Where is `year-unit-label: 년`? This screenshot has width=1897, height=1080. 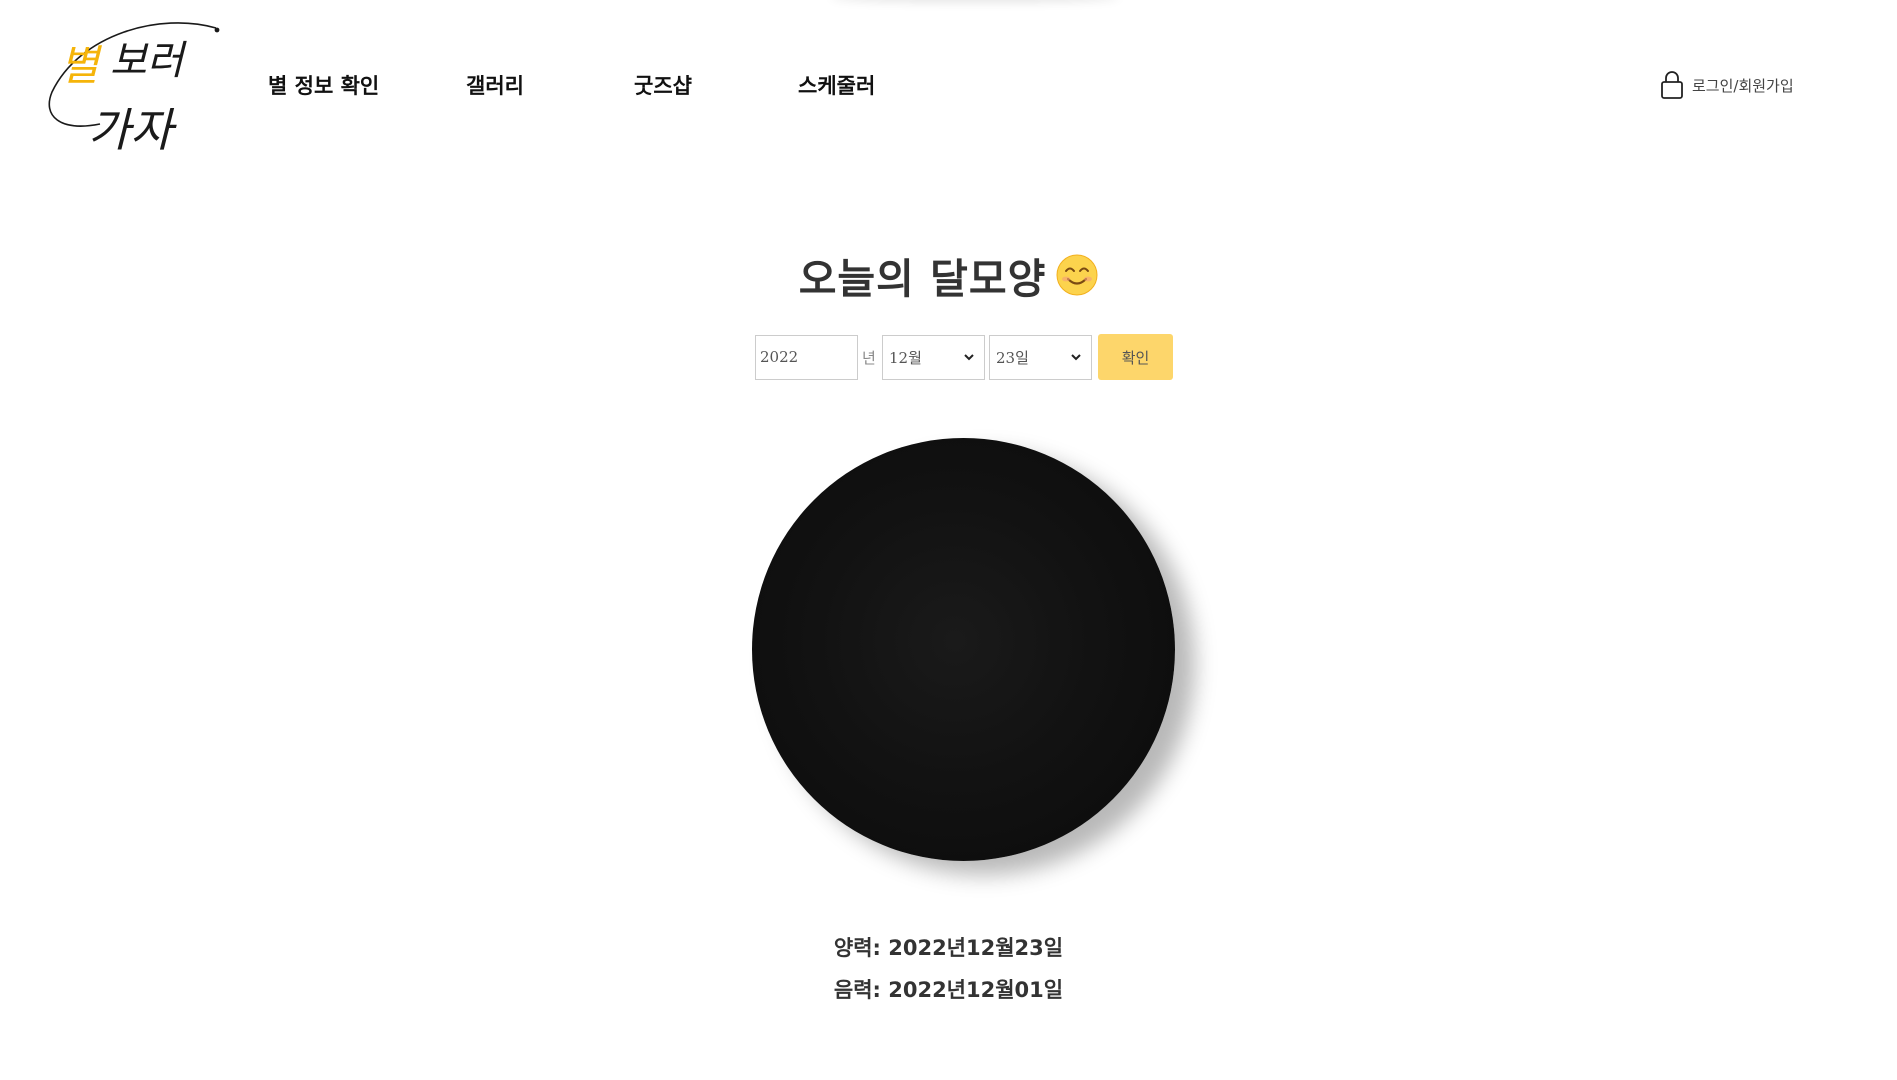 year-unit-label: 년 is located at coordinates (869, 357).